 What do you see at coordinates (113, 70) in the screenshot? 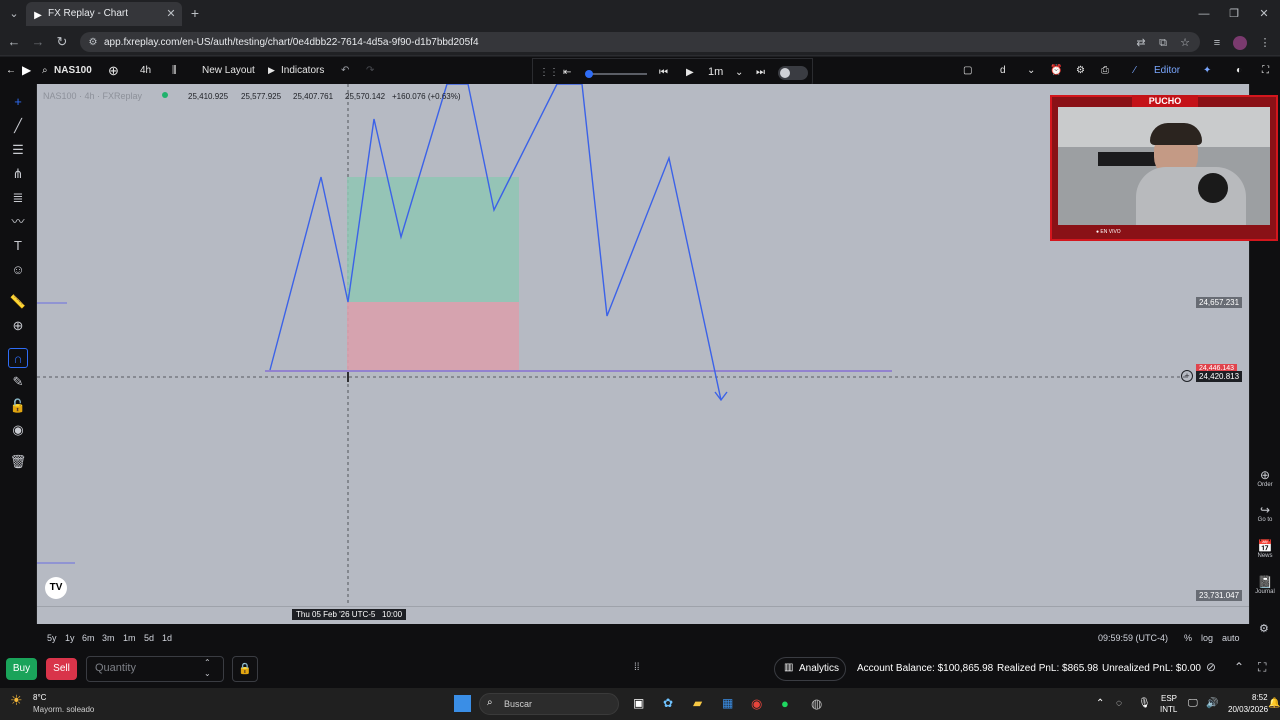
I see `add-symbol-icon: ⊕` at bounding box center [113, 70].